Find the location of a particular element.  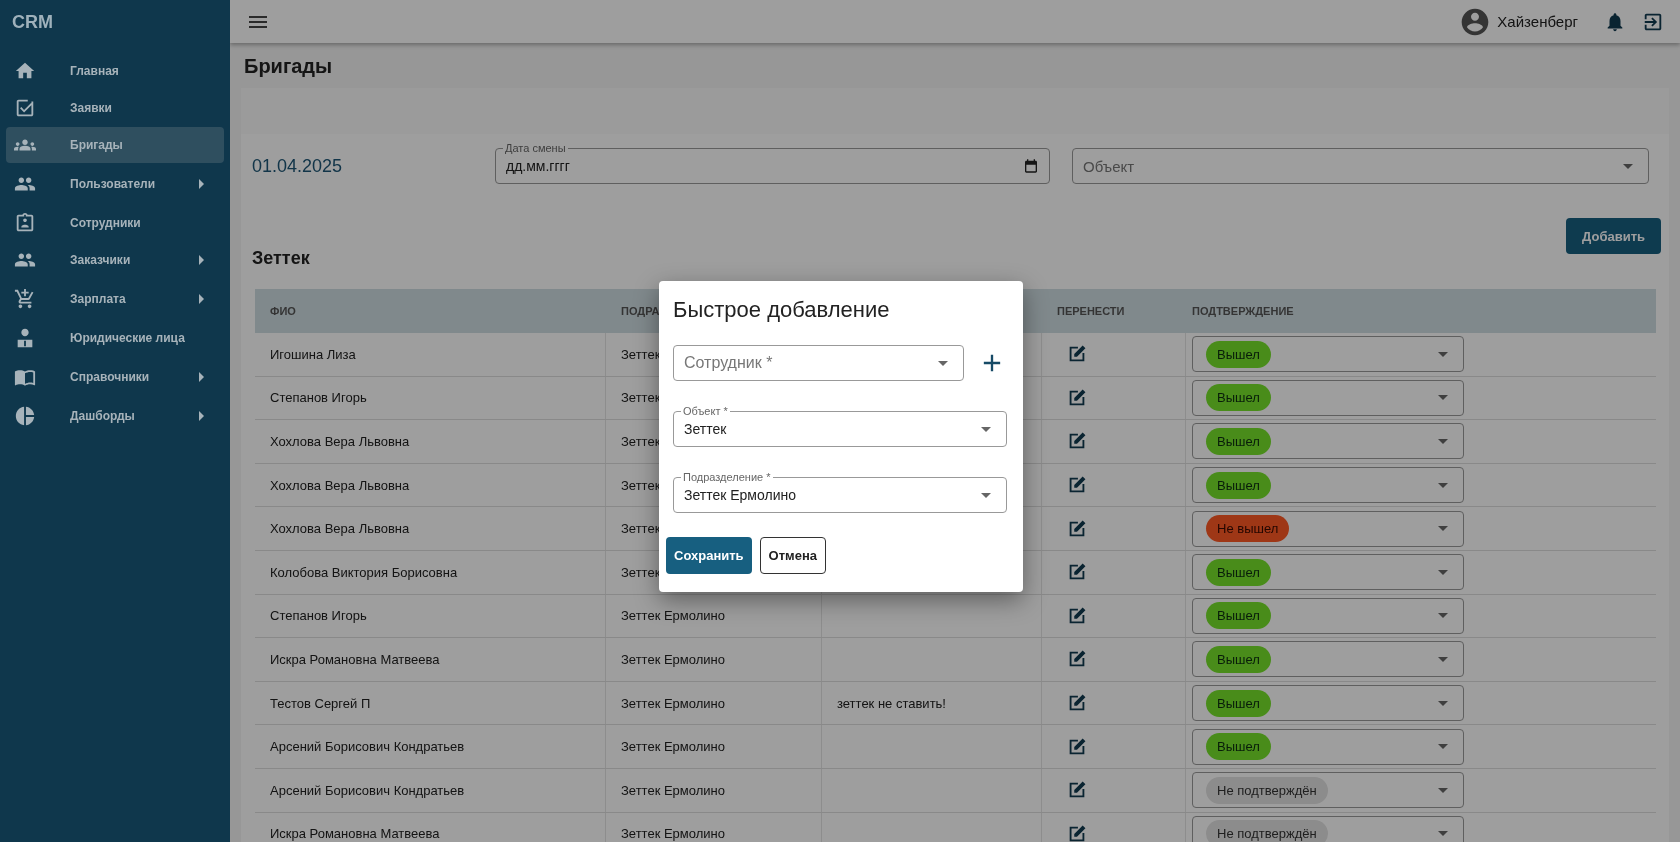

add-button: Добавить is located at coordinates (1613, 236).